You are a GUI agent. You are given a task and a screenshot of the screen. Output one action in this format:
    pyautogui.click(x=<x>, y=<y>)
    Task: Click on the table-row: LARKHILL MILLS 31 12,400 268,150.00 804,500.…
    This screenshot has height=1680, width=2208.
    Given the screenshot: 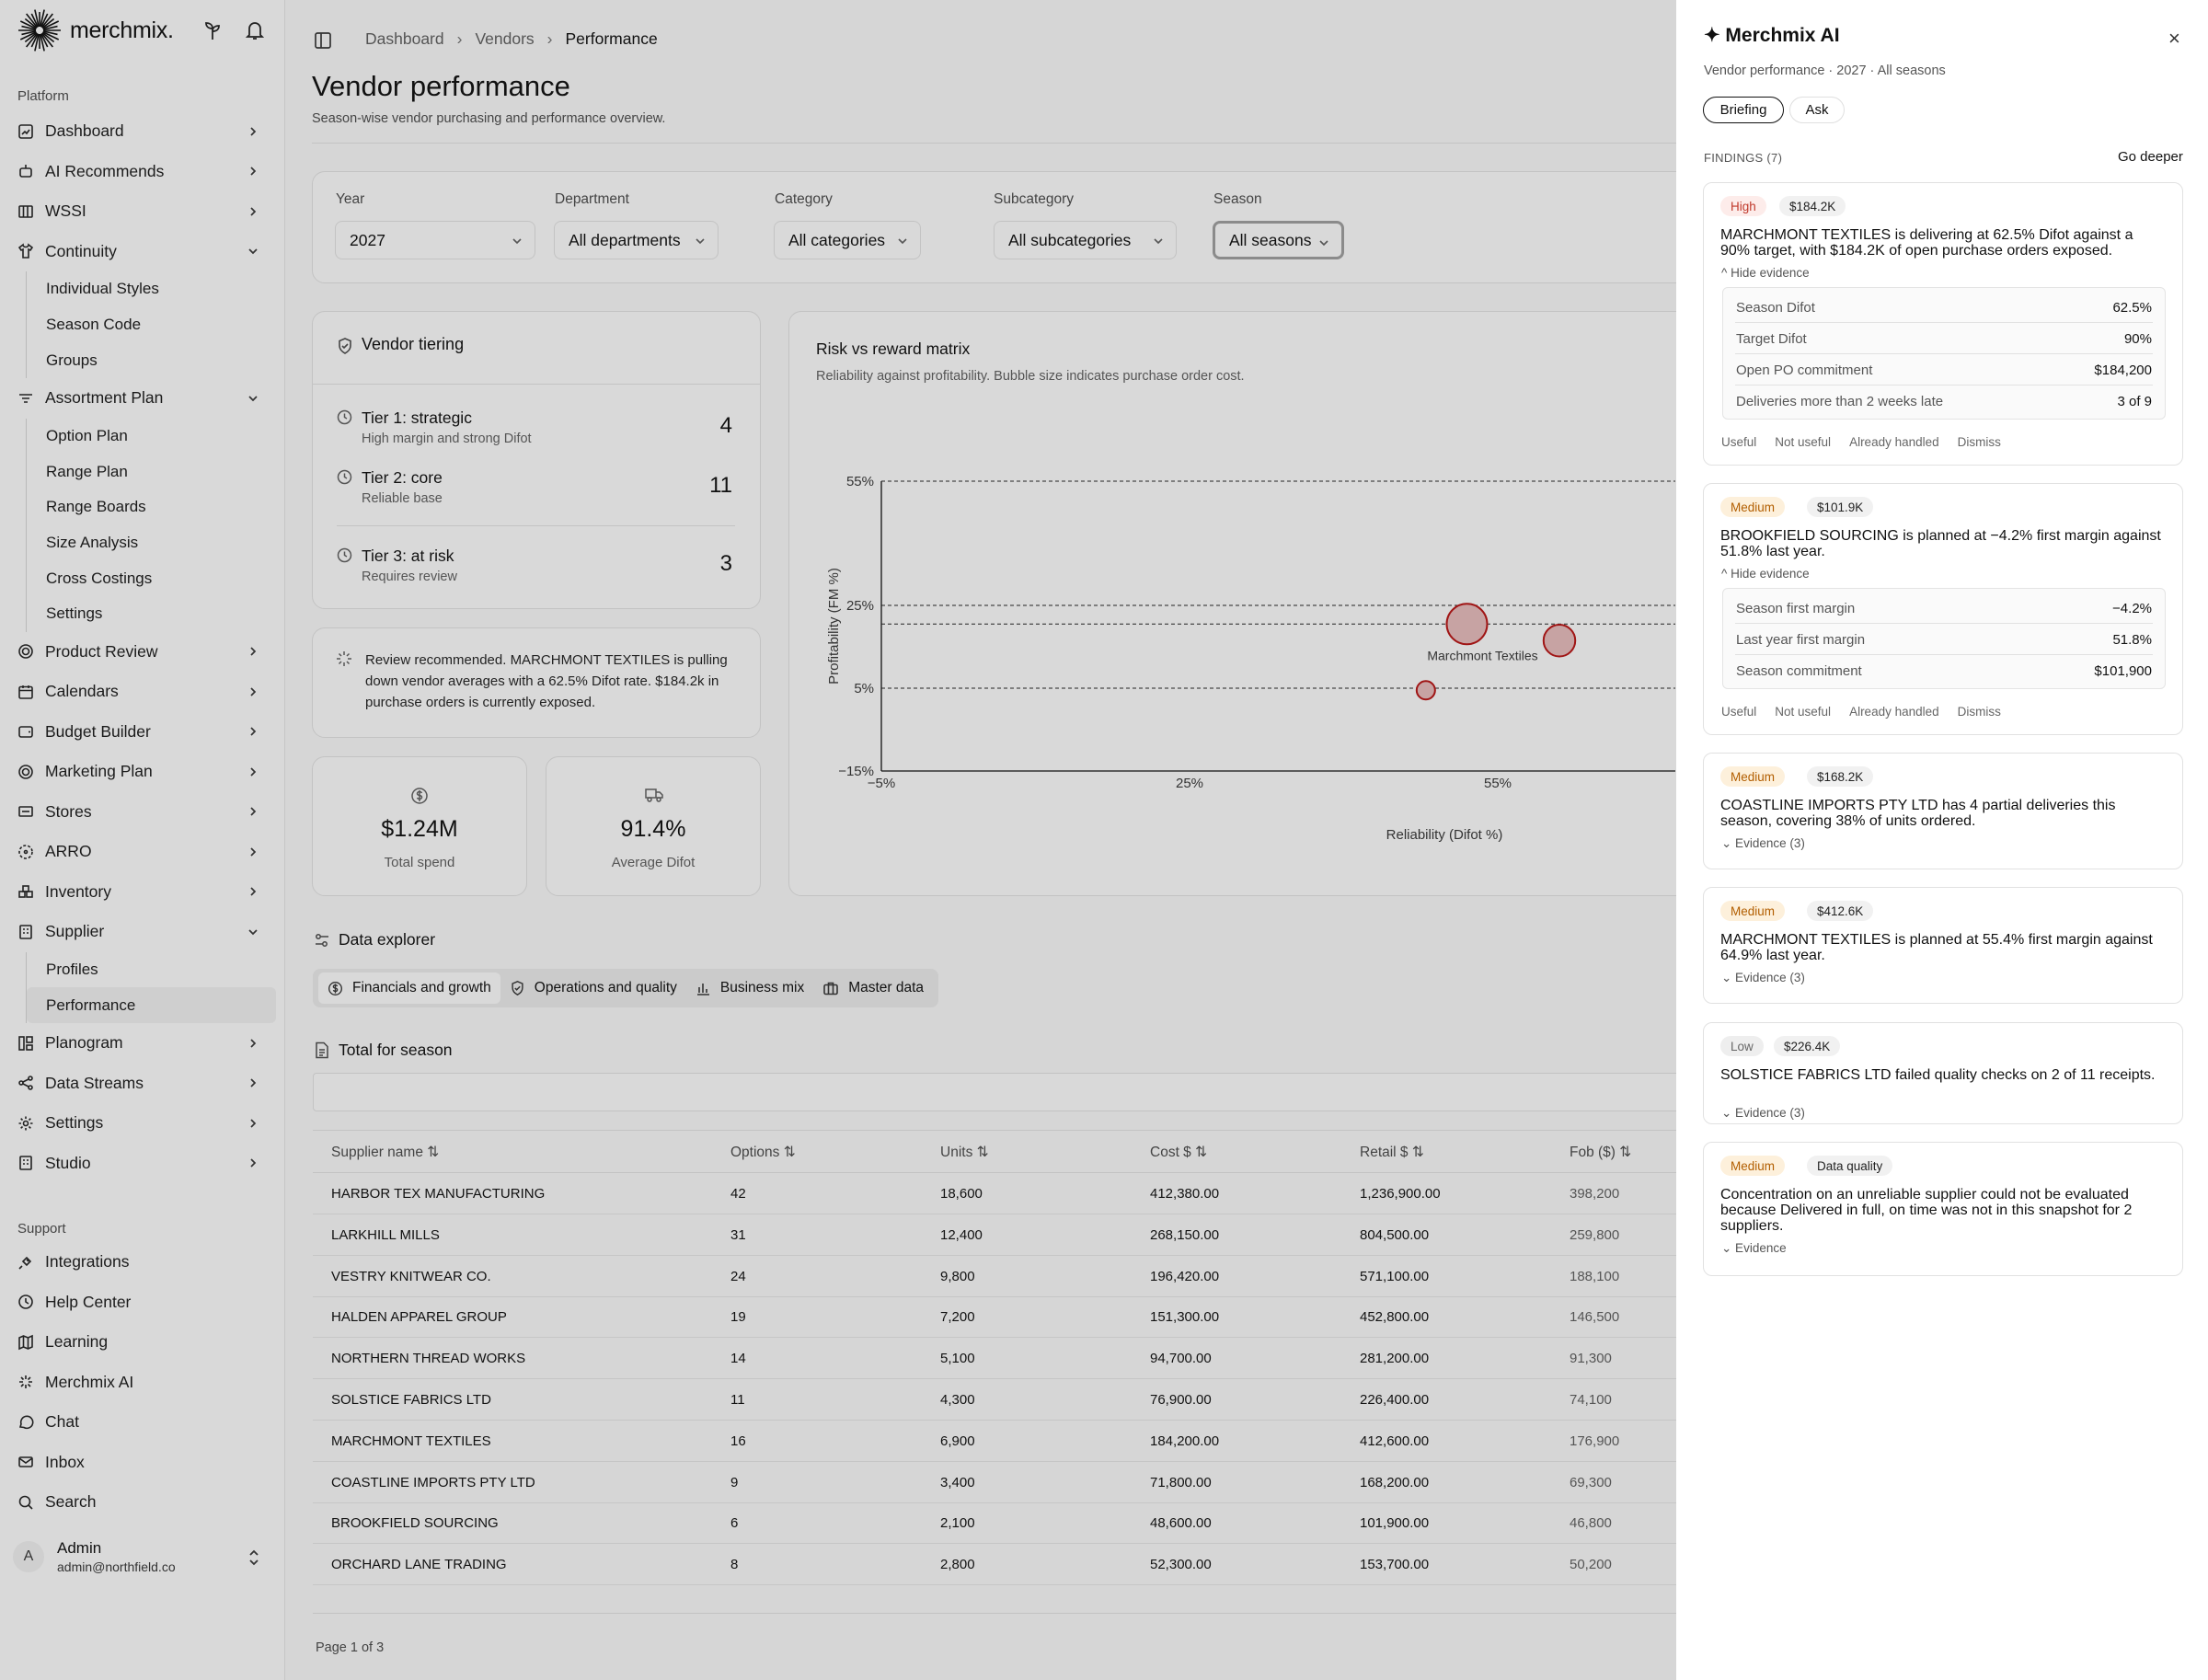 What is the action you would take?
    pyautogui.click(x=1003, y=1235)
    